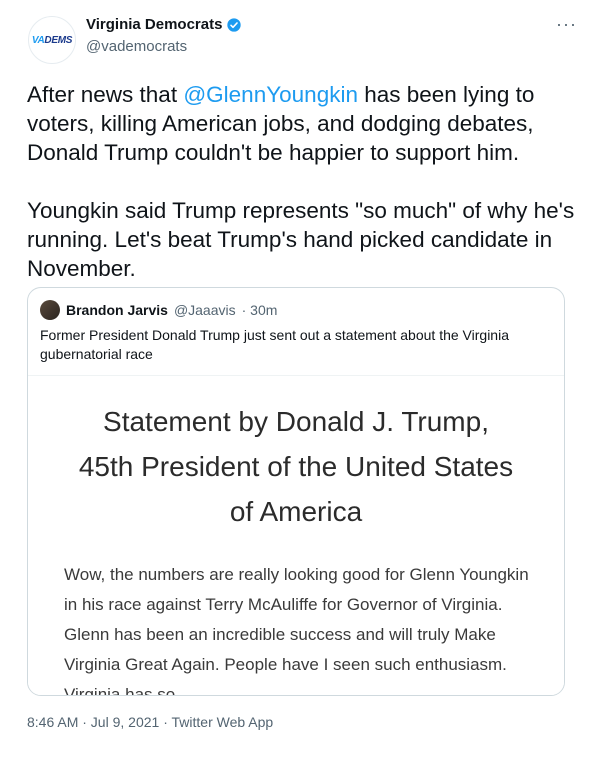  I want to click on statement-title-line2: 45th President of the United States, so click(296, 466).